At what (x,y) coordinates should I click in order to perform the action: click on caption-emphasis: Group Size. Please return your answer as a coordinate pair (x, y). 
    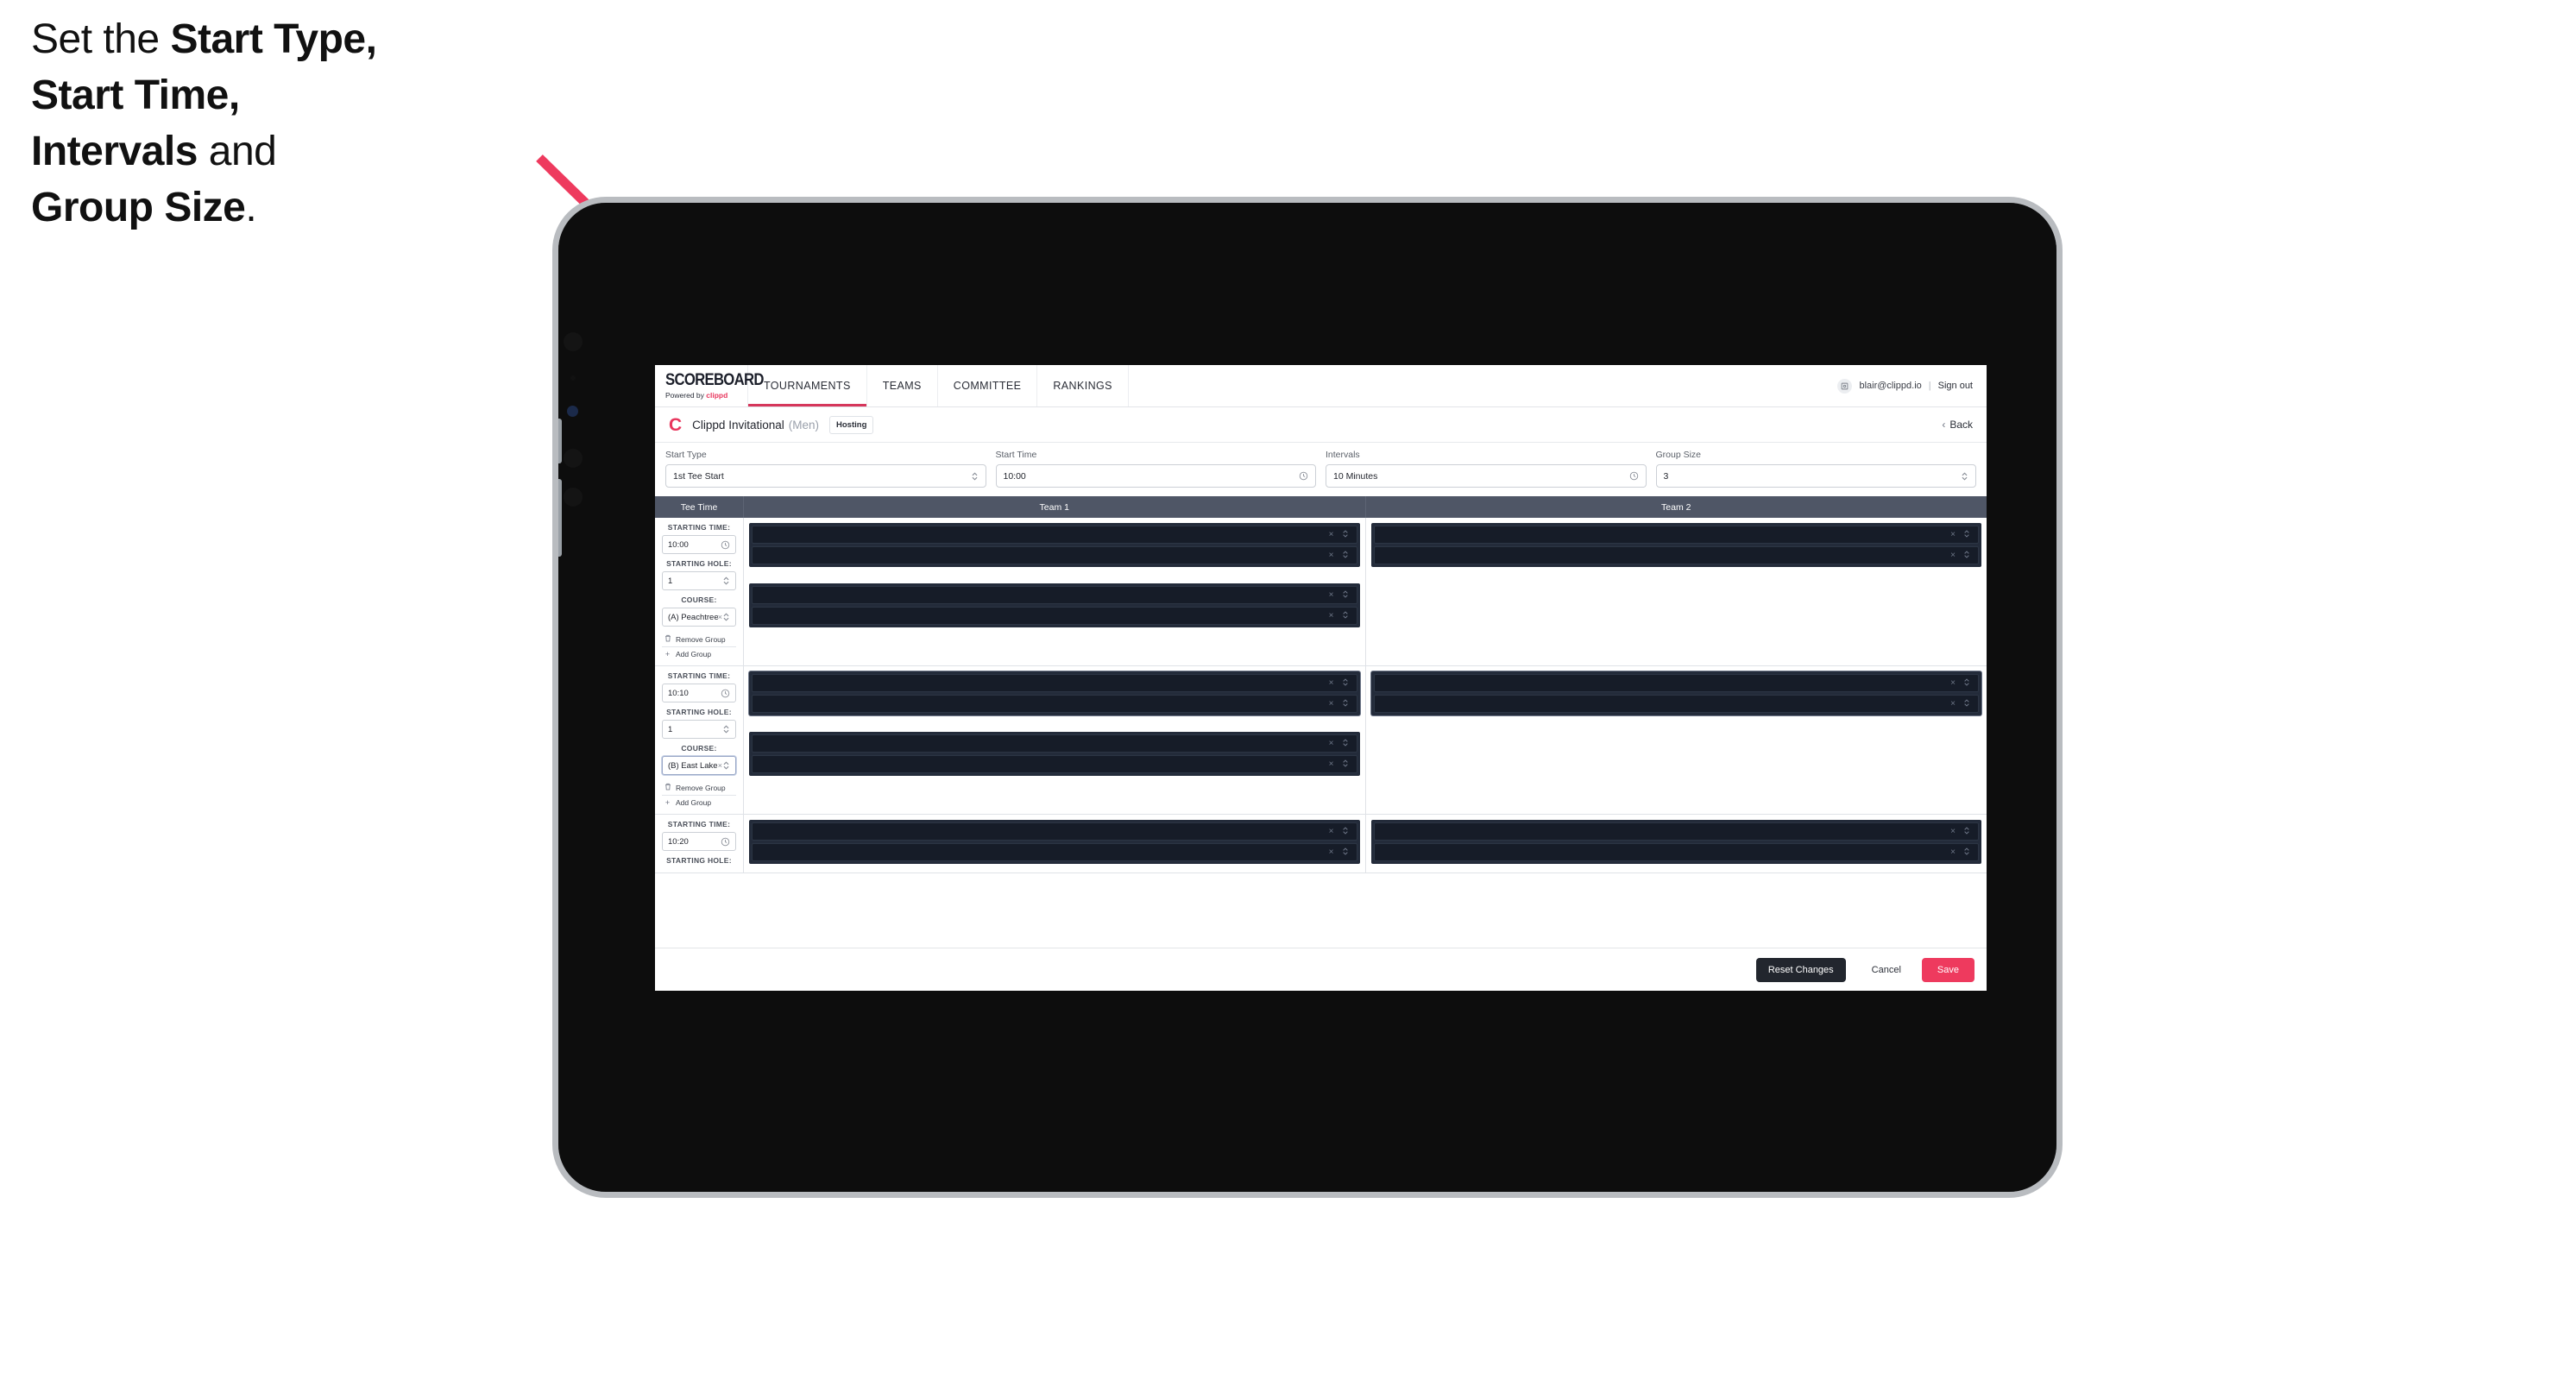
    Looking at the image, I should click on (139, 207).